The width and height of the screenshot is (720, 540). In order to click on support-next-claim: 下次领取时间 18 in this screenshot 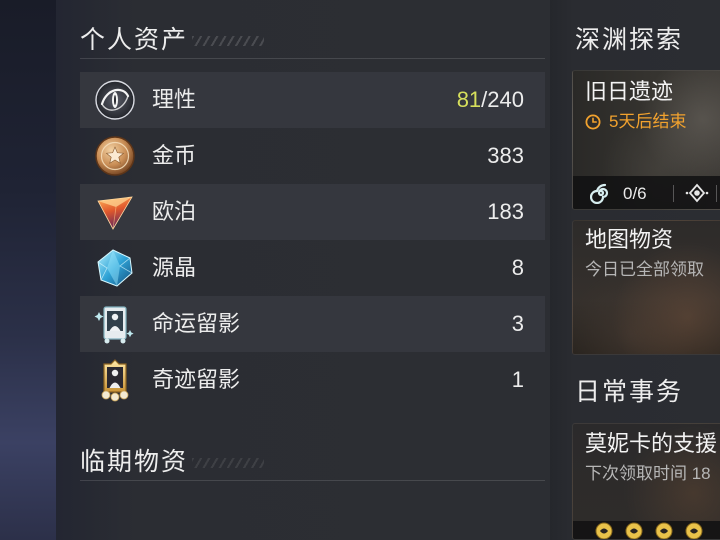, I will do `click(648, 473)`.